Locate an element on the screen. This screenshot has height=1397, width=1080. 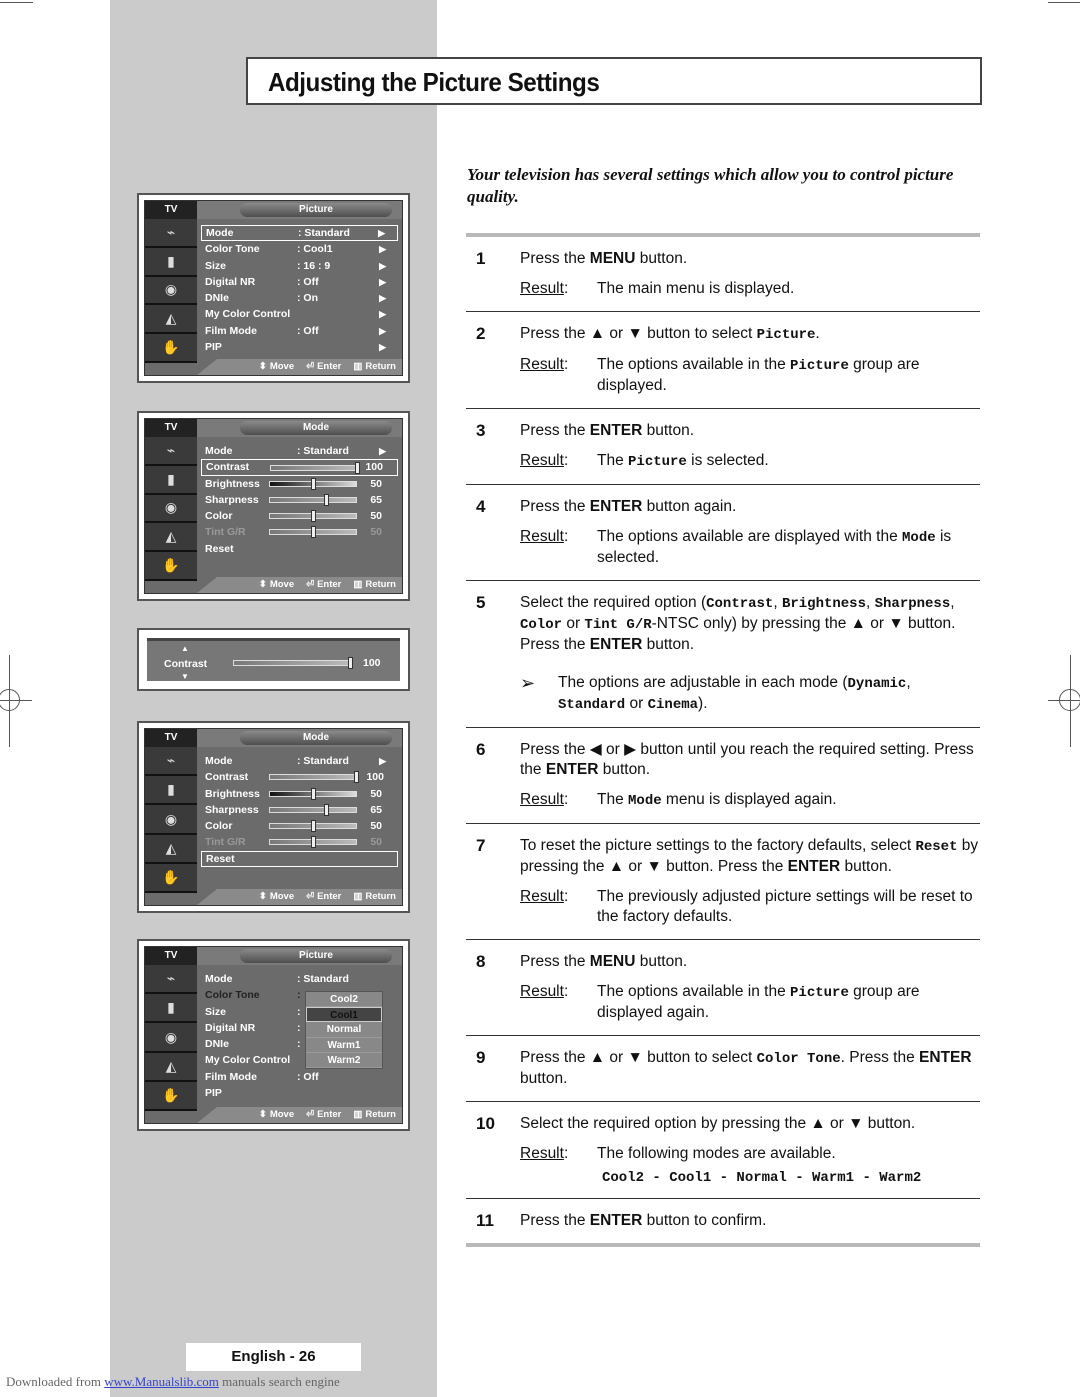
menu-item: DNIe: On ▶ is located at coordinates (299, 298).